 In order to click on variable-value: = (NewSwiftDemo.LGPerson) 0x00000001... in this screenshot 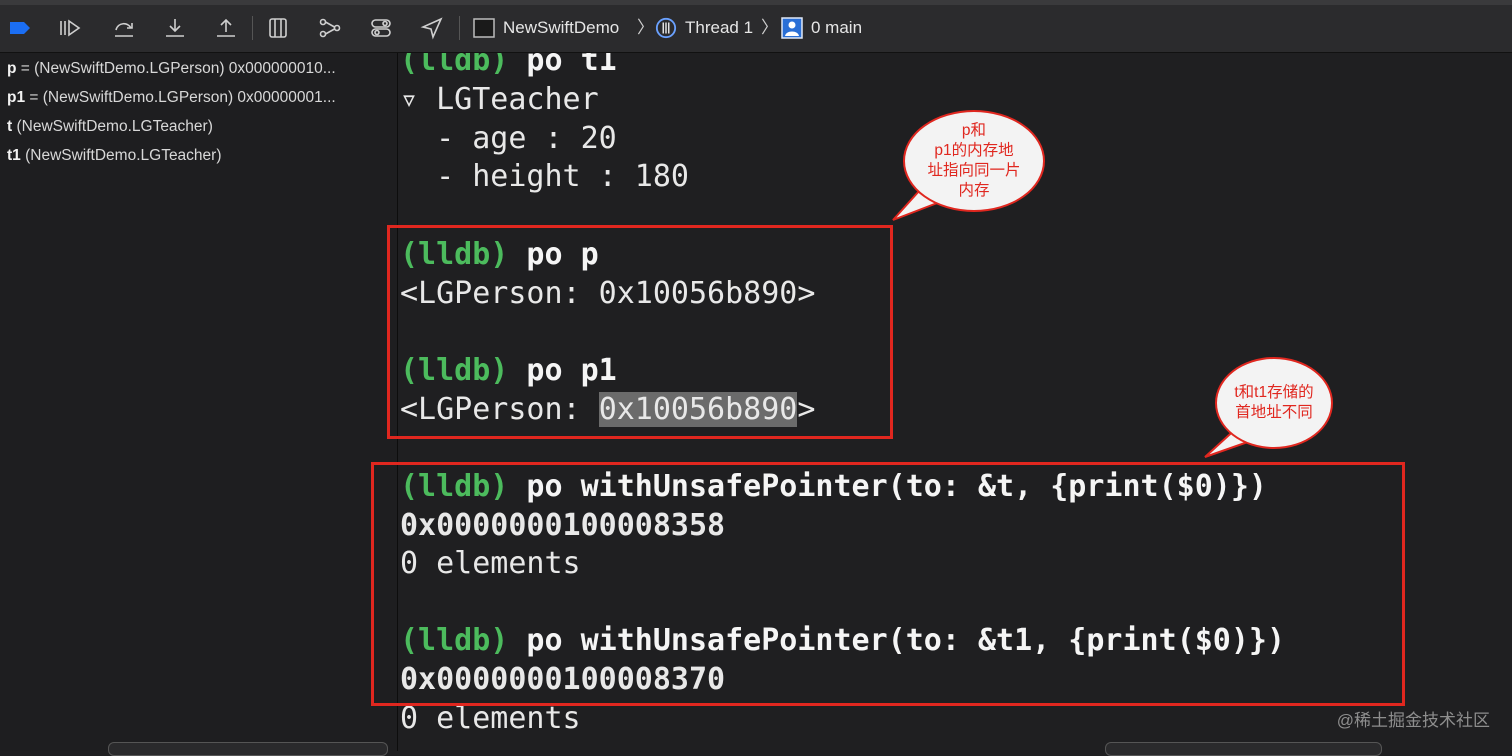, I will do `click(180, 97)`.